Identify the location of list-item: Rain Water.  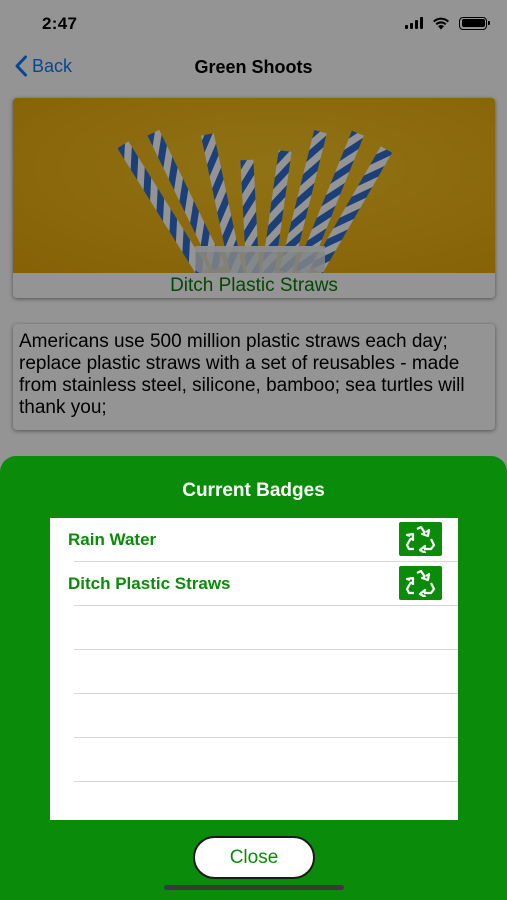
(254, 540).